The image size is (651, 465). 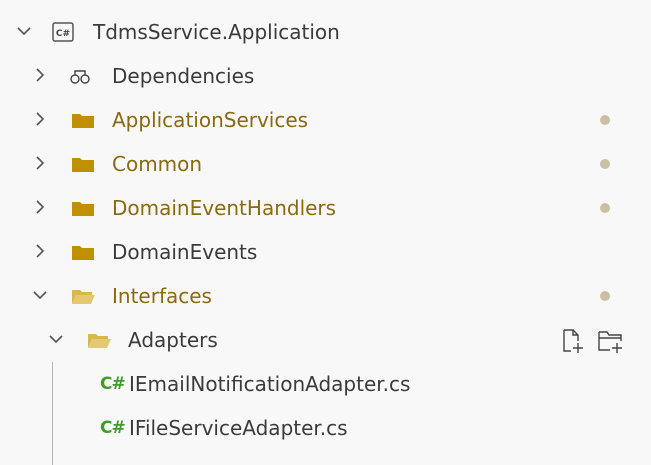 I want to click on dependencies-icon, so click(x=80, y=77).